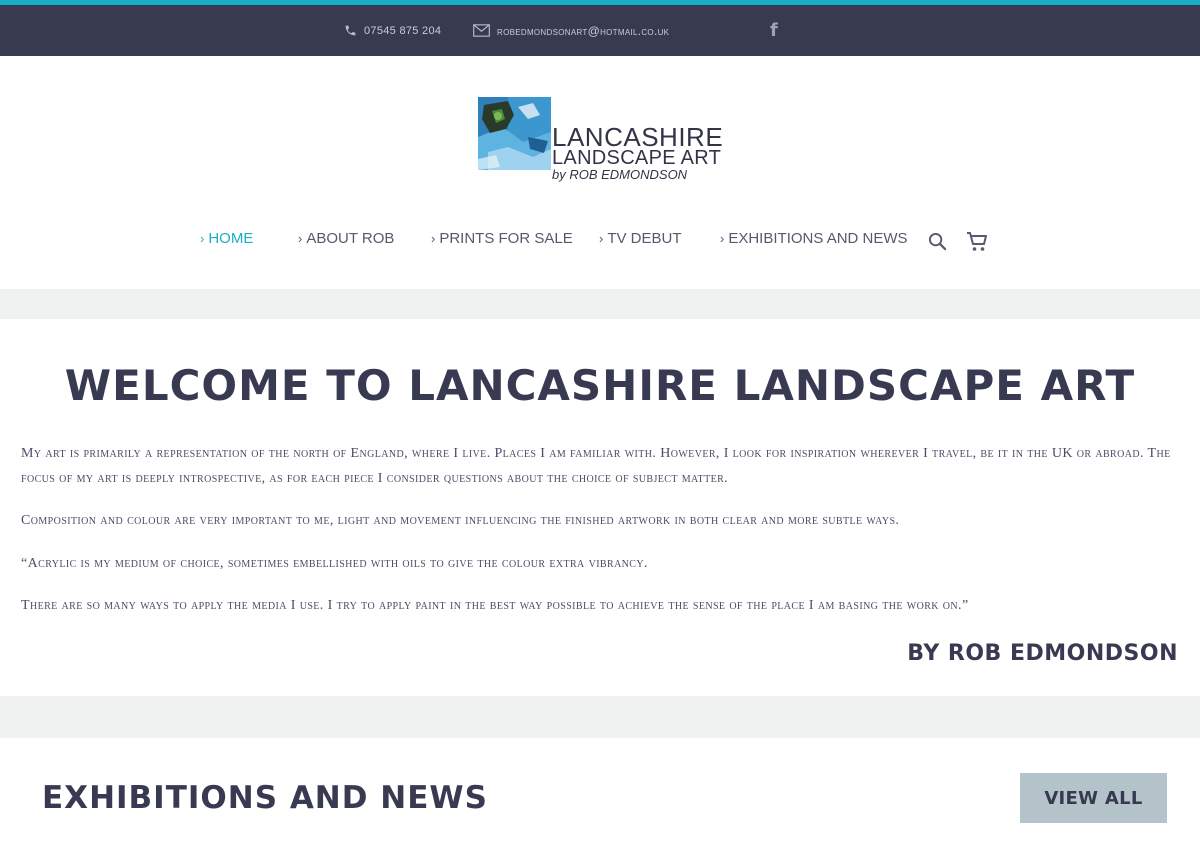  I want to click on email-address: ROBEDMONDSONART@HOTMAIL.CO.UK, so click(583, 30).